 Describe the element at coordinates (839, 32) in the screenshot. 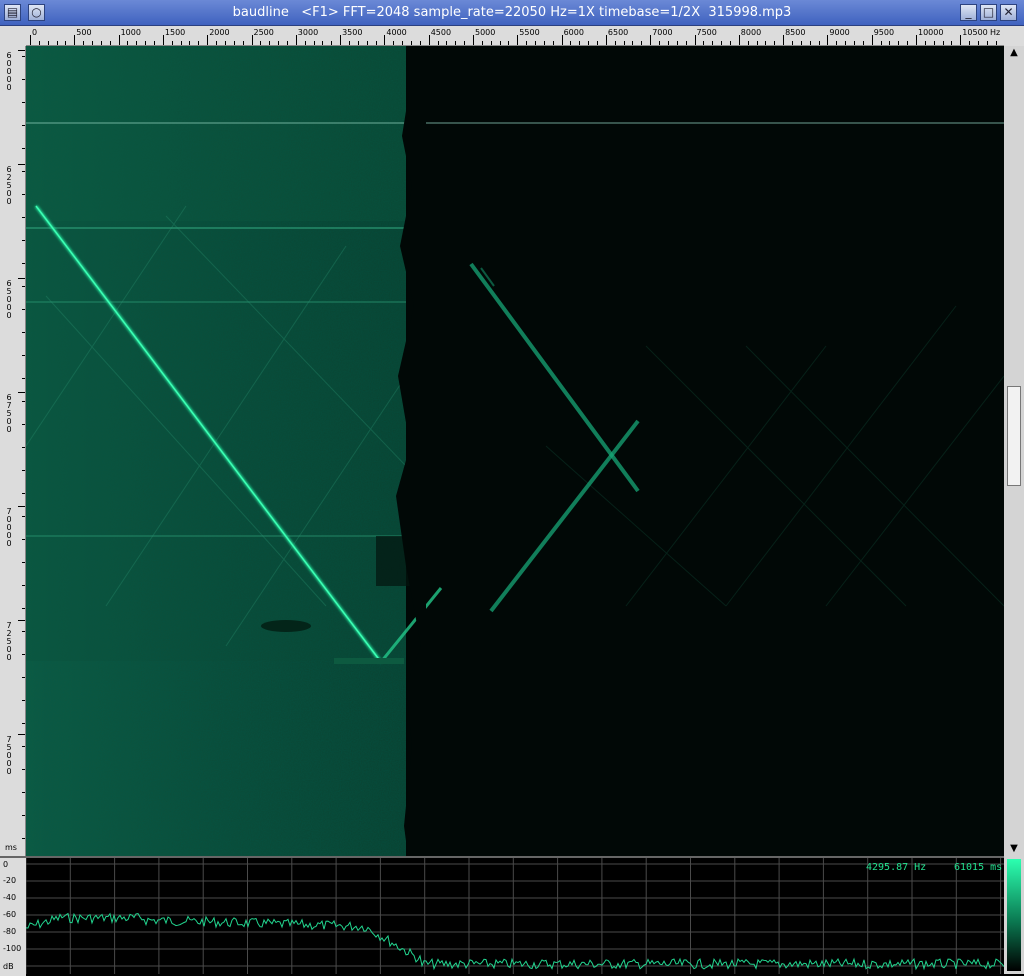

I see `freq-label: 9000` at that location.